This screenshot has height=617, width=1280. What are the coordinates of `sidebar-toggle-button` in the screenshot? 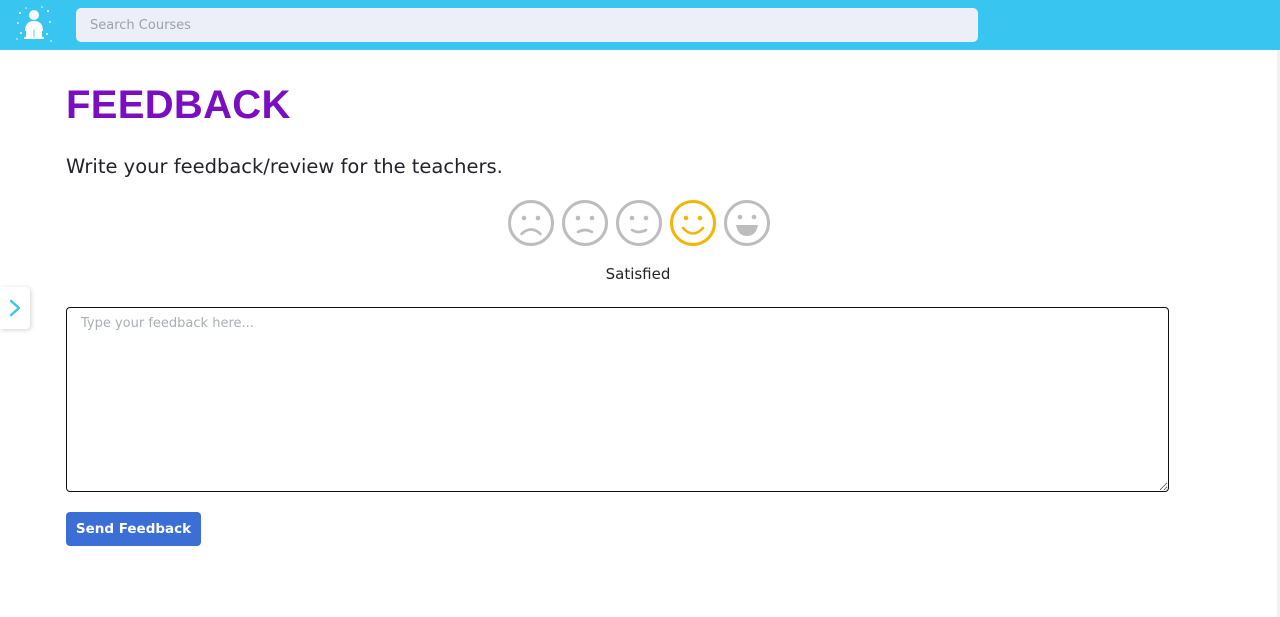 It's located at (15, 308).